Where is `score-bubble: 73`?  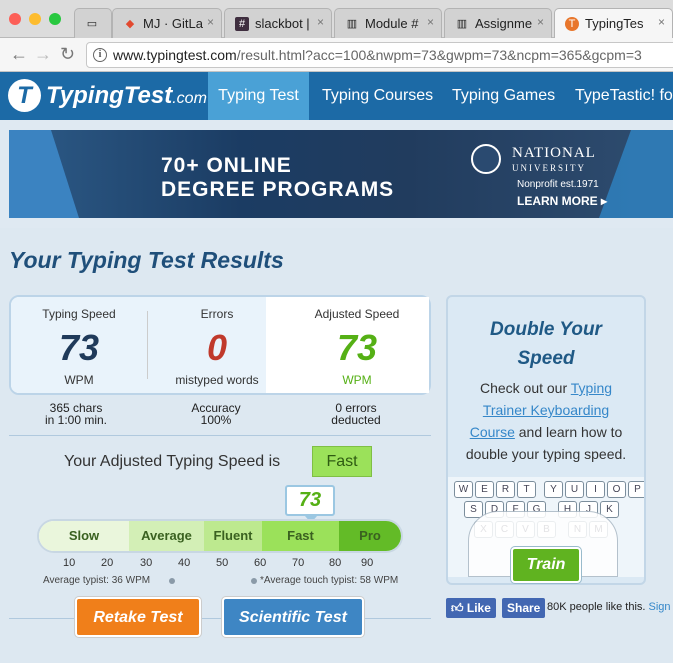 score-bubble: 73 is located at coordinates (310, 504).